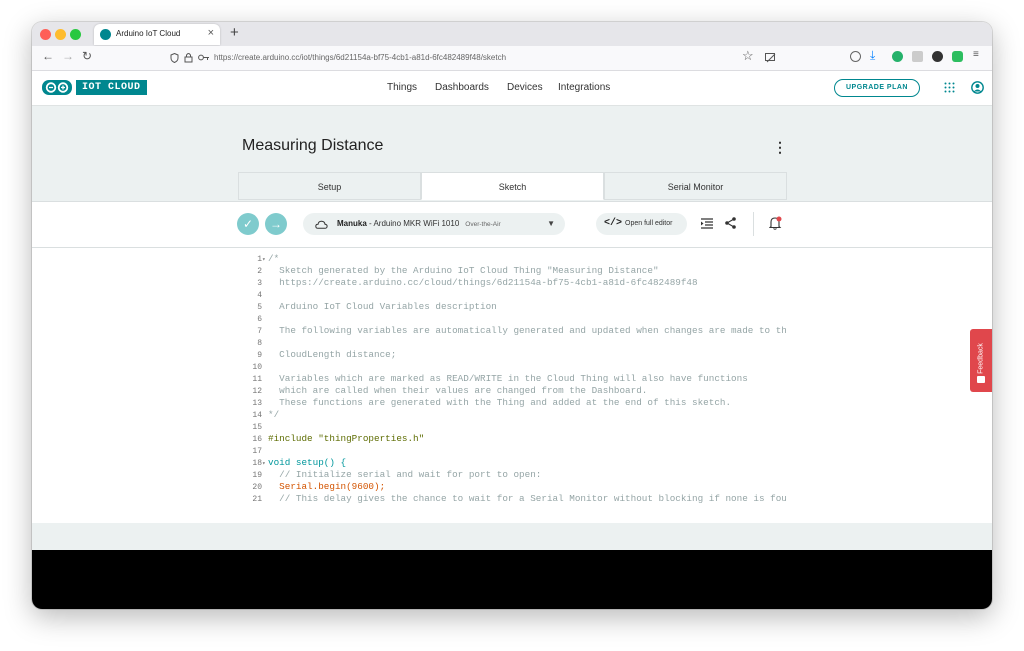  I want to click on menu-icon: ≡, so click(976, 54).